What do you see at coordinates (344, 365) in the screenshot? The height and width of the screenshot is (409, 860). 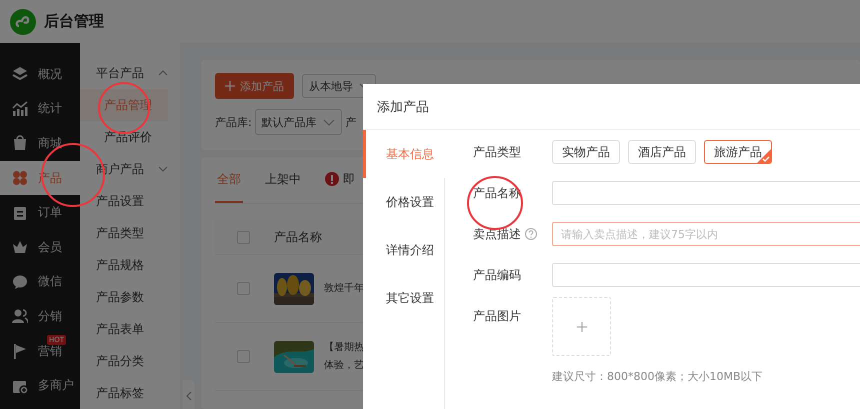 I see `product-name: 体验，艺` at bounding box center [344, 365].